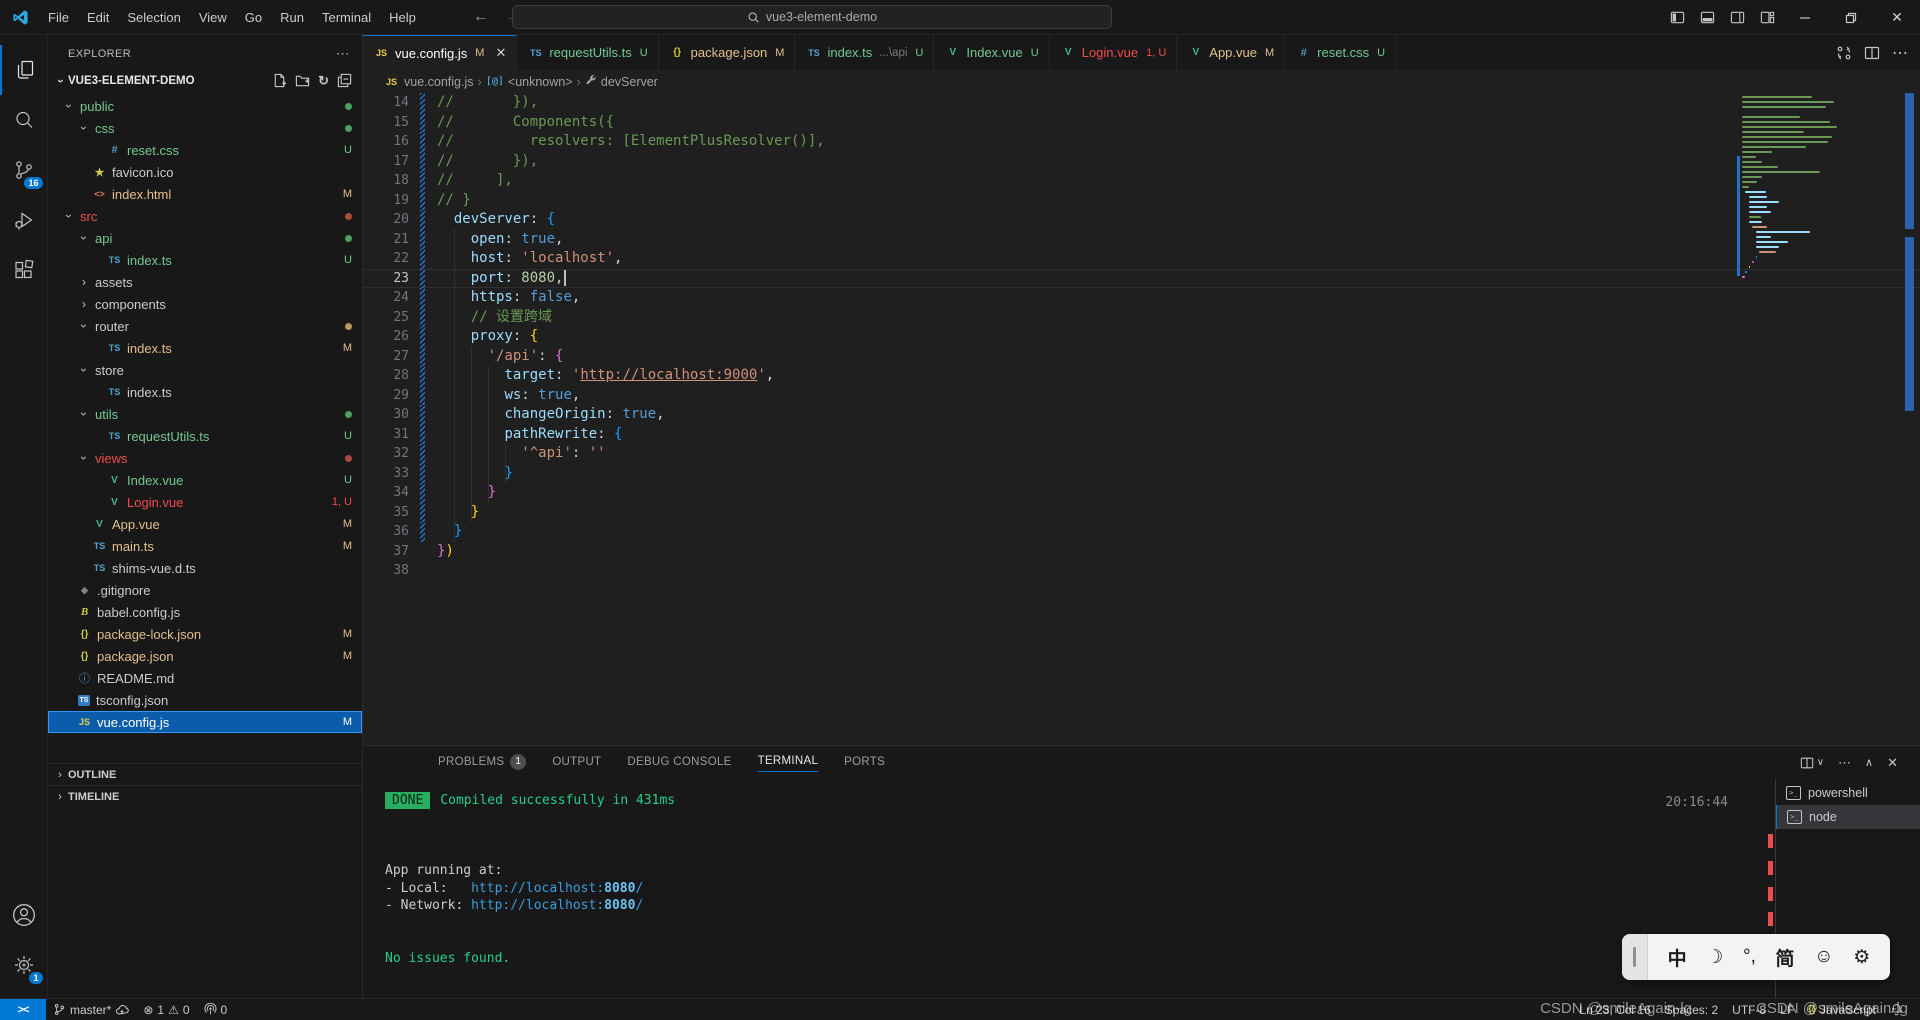 The height and width of the screenshot is (1020, 1920). I want to click on code-line: 20 devServer: {, so click(1141, 220).